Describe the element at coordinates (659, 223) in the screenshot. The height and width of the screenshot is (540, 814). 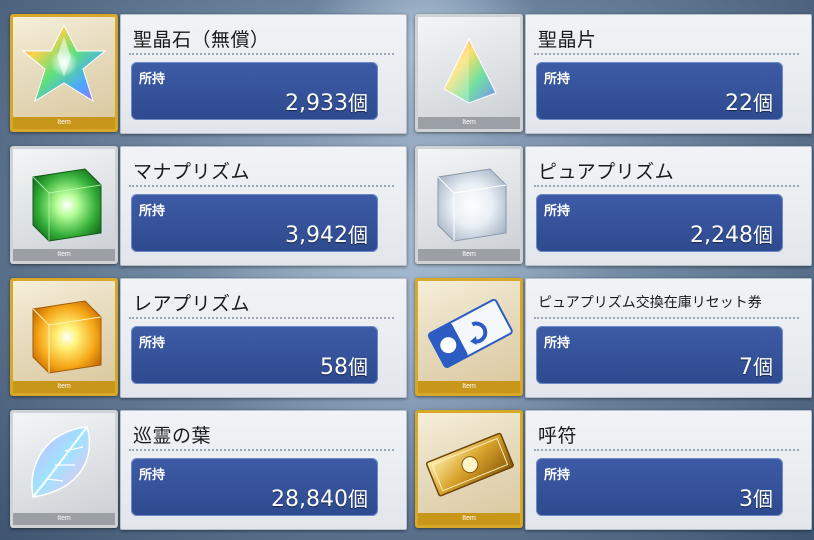
I see `owned-box: 所持 2,248個` at that location.